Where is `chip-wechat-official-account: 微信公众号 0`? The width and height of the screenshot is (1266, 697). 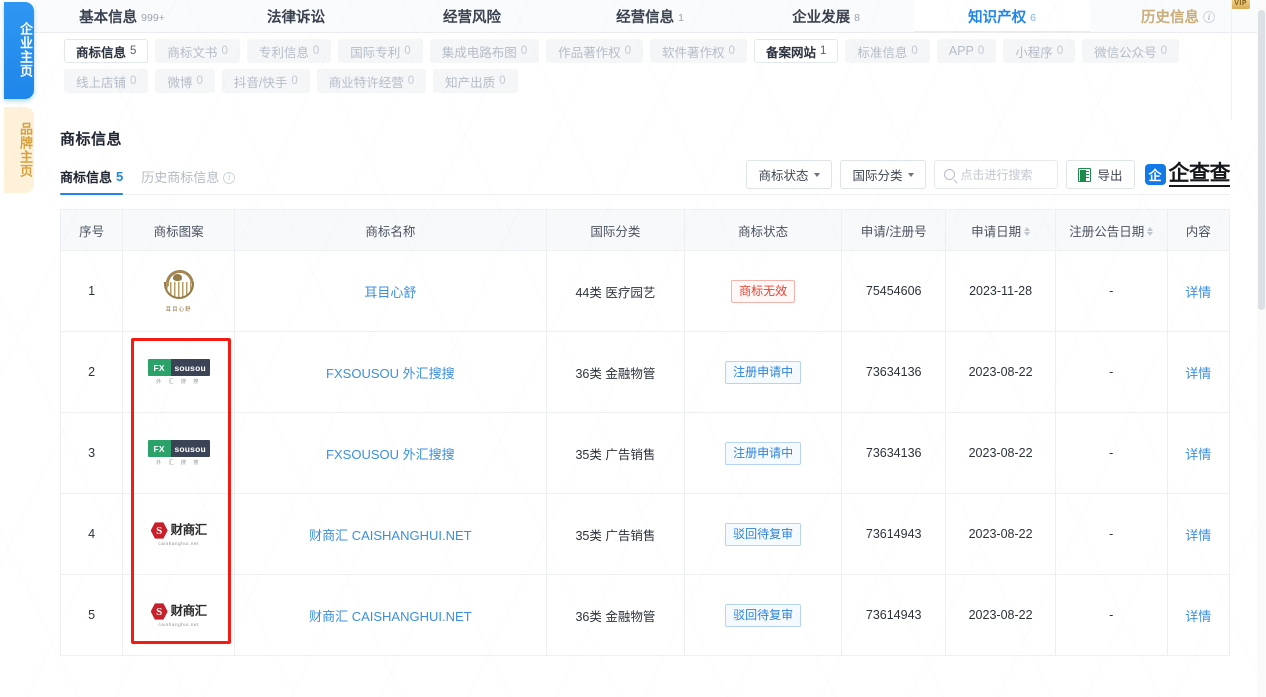
chip-wechat-official-account: 微信公众号 0 is located at coordinates (1131, 51).